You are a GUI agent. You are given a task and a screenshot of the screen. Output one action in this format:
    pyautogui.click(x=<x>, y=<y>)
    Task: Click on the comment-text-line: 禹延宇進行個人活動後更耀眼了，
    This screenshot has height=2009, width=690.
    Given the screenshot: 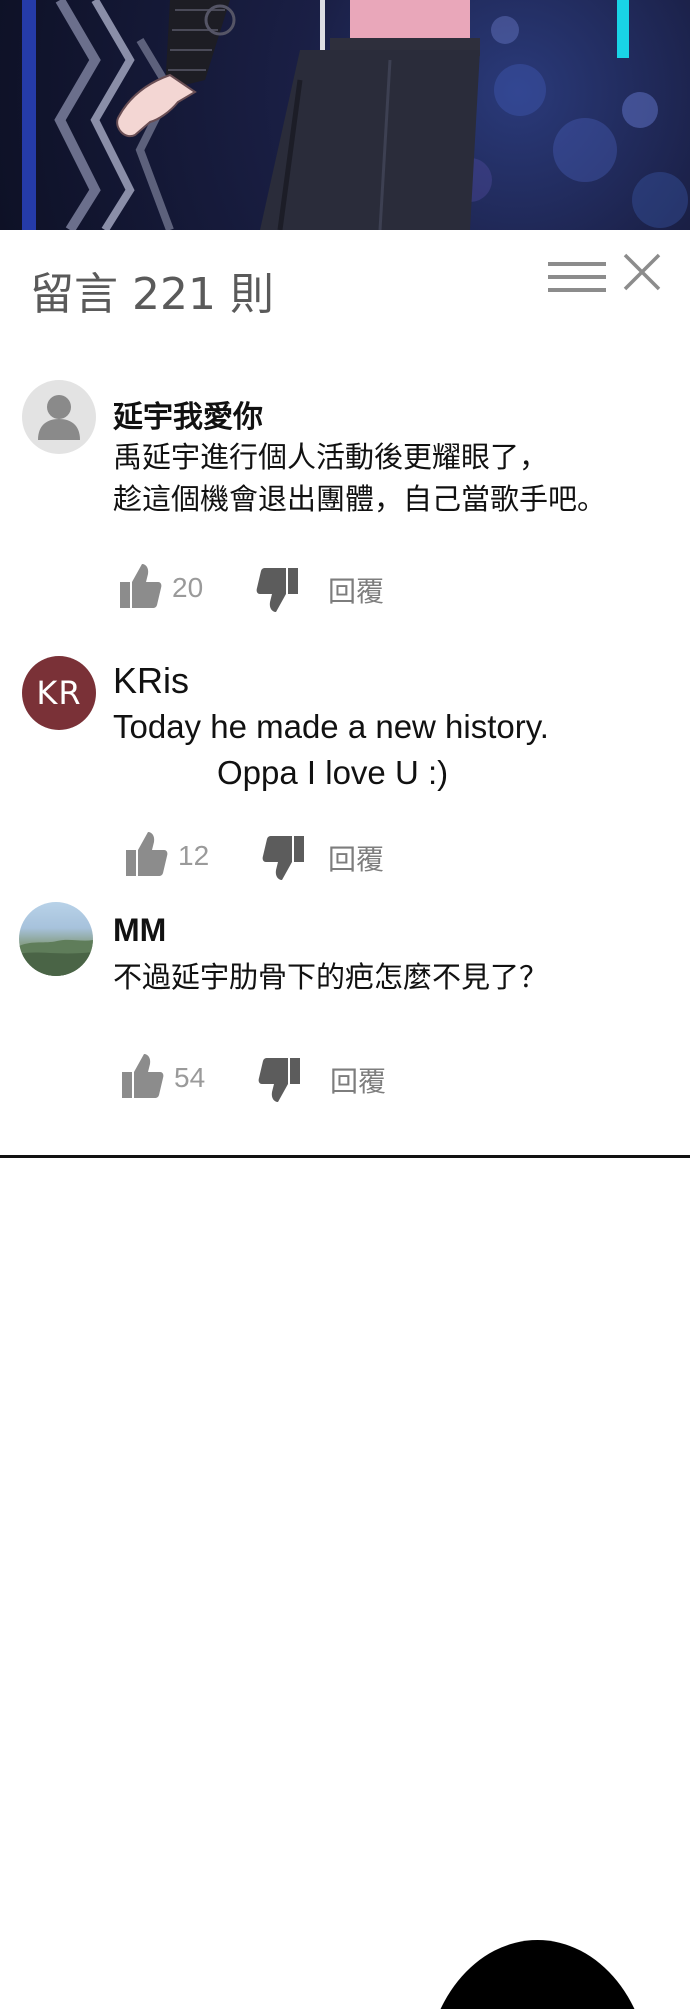 What is the action you would take?
    pyautogui.click(x=331, y=457)
    